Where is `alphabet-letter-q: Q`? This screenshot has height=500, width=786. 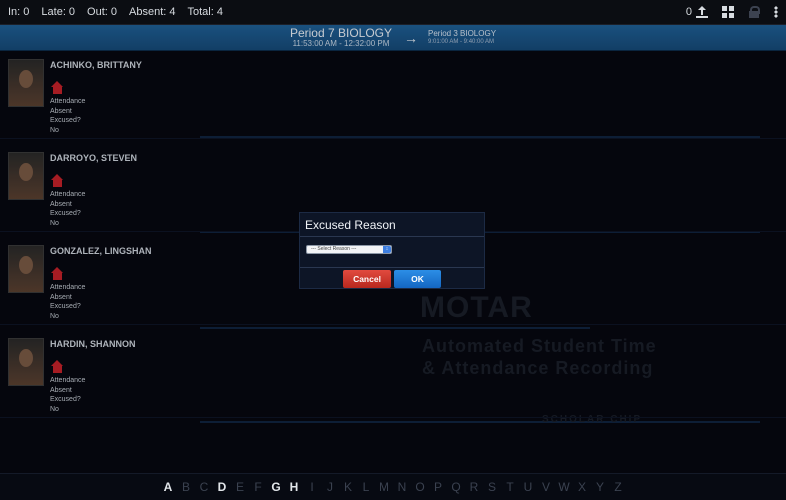
alphabet-letter-q: Q is located at coordinates (456, 487).